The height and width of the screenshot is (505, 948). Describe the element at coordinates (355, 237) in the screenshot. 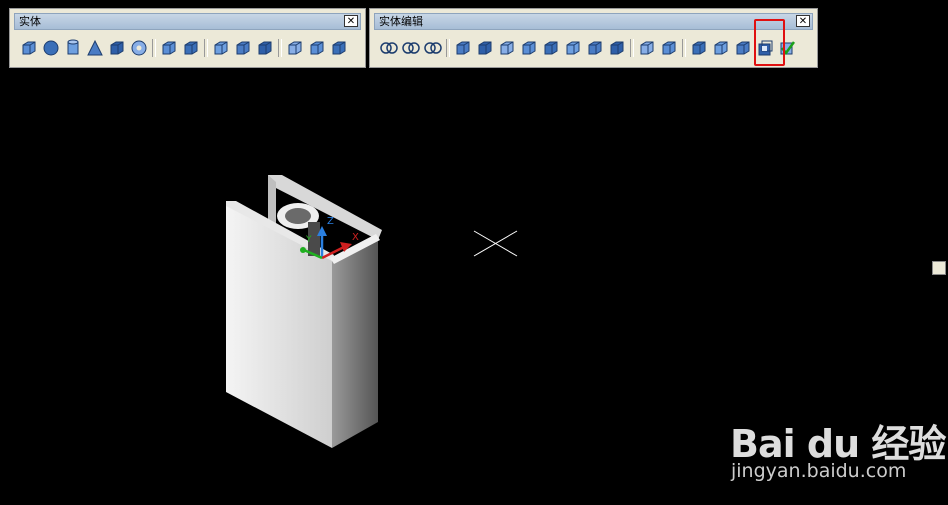

I see `ucs-x-label: X` at that location.